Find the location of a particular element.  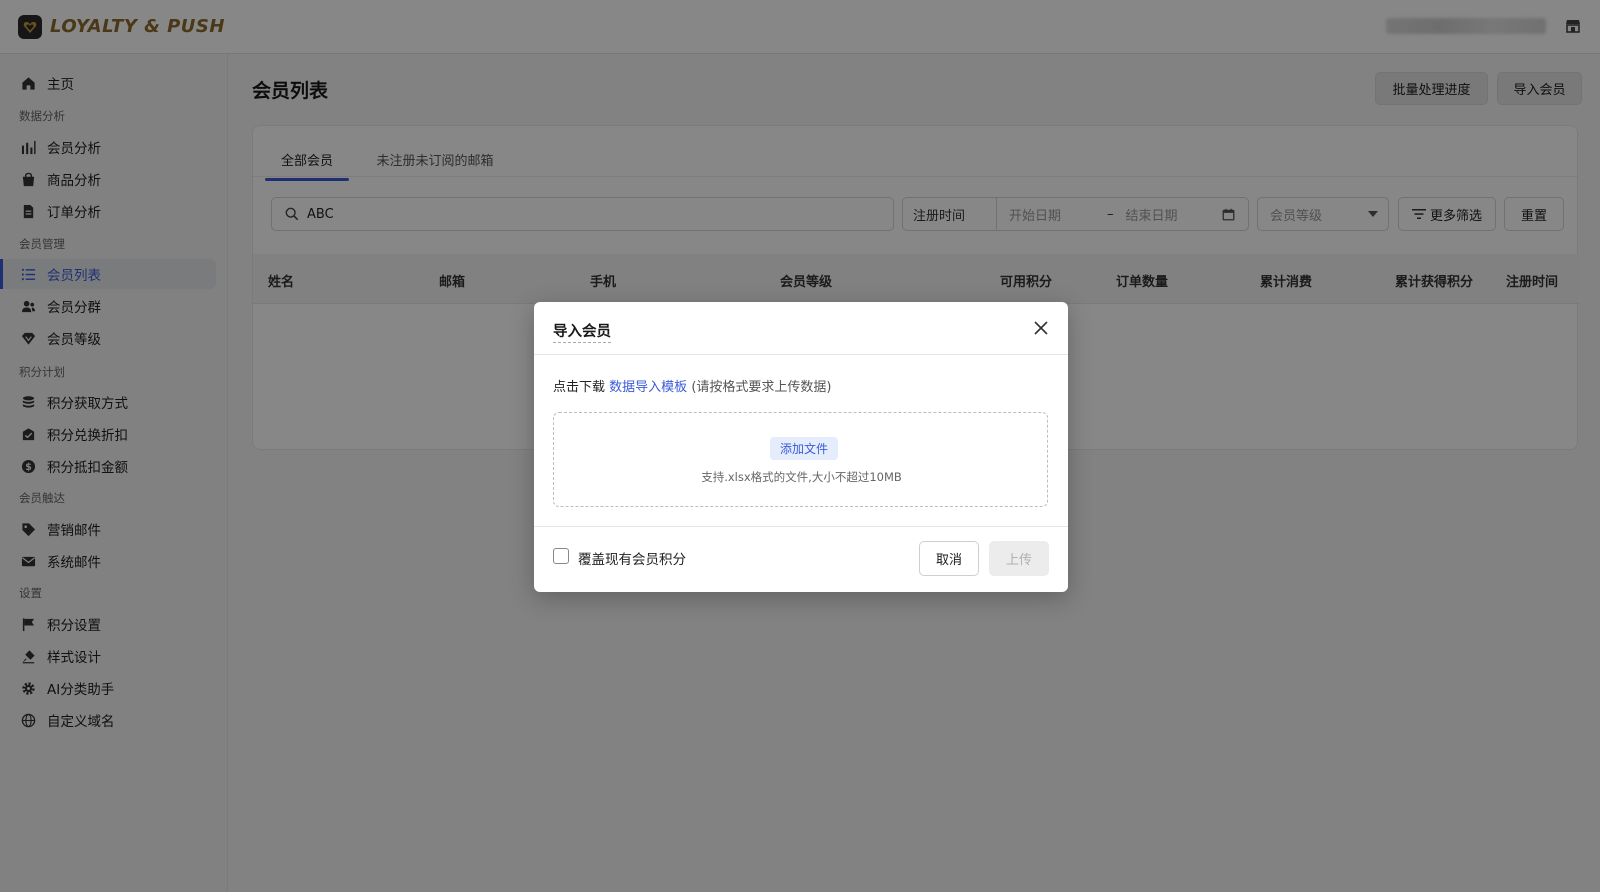

file-dropzone: 添加文件 支持.xlsx格式的文件,大小不超过10MB is located at coordinates (800, 459).